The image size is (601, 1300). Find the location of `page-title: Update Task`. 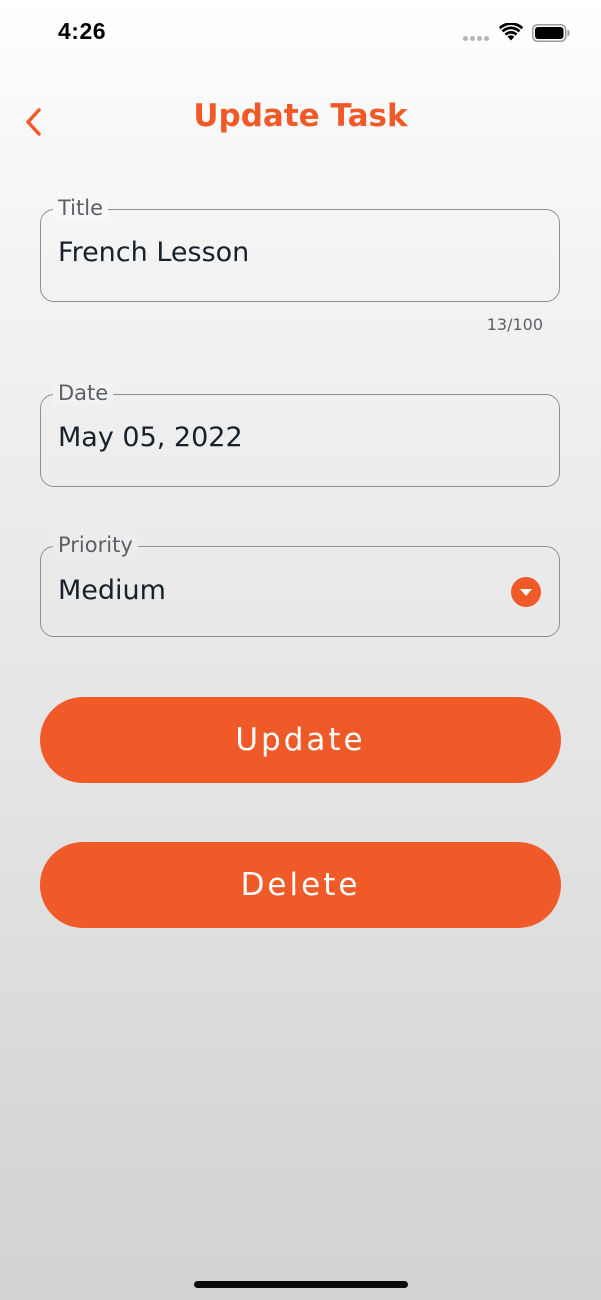

page-title: Update Task is located at coordinates (300, 116).